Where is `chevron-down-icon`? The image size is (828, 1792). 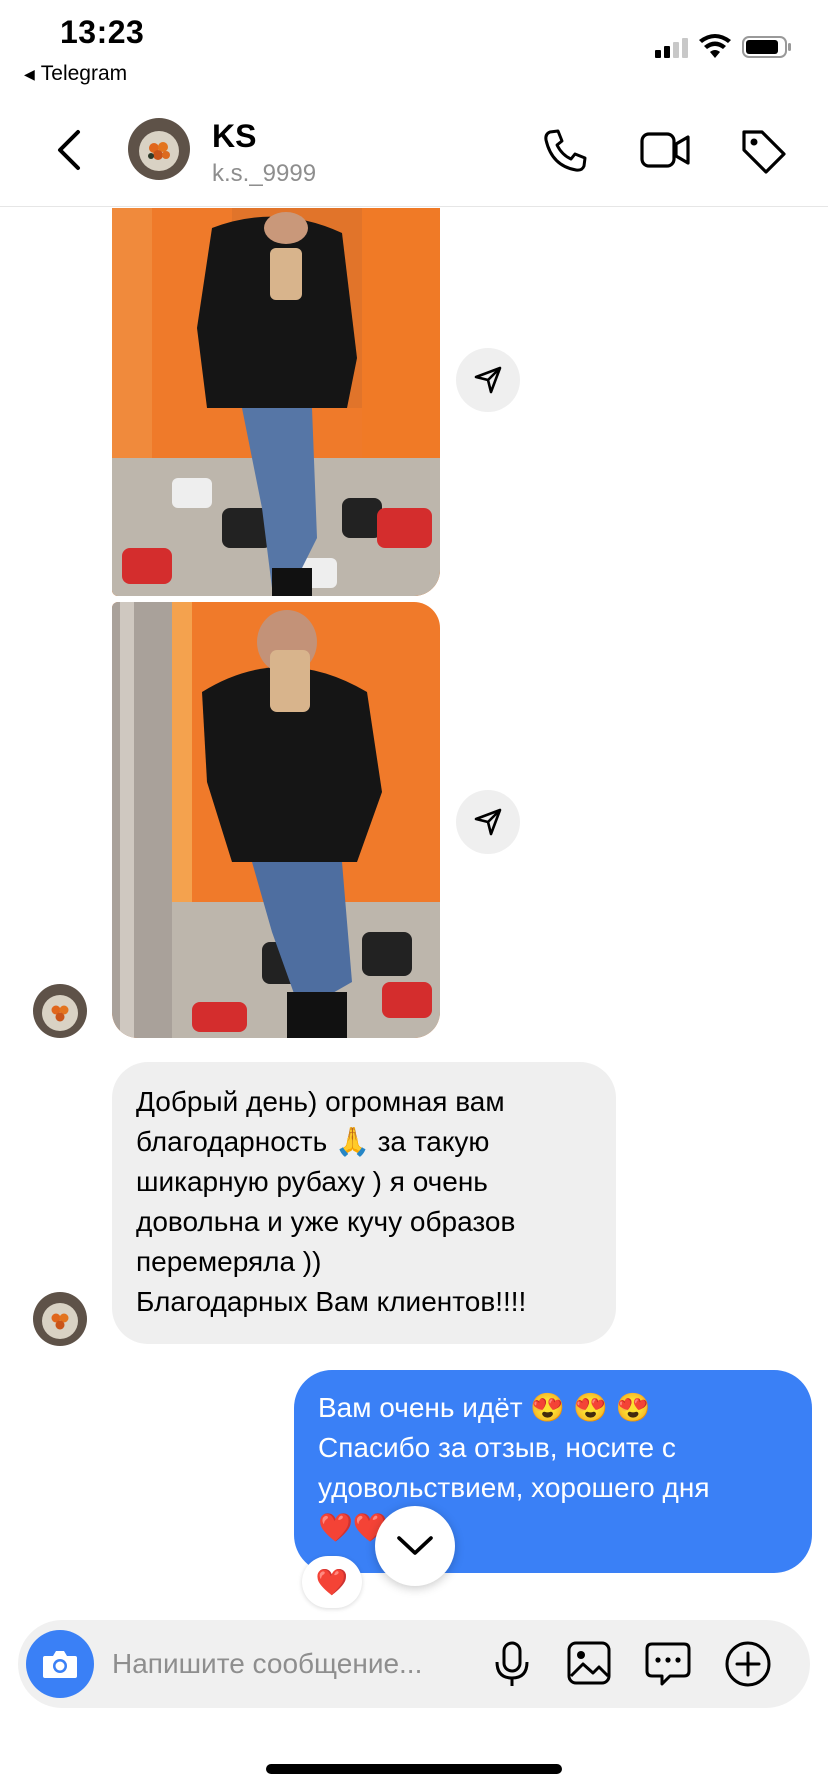
chevron-down-icon is located at coordinates (415, 1545).